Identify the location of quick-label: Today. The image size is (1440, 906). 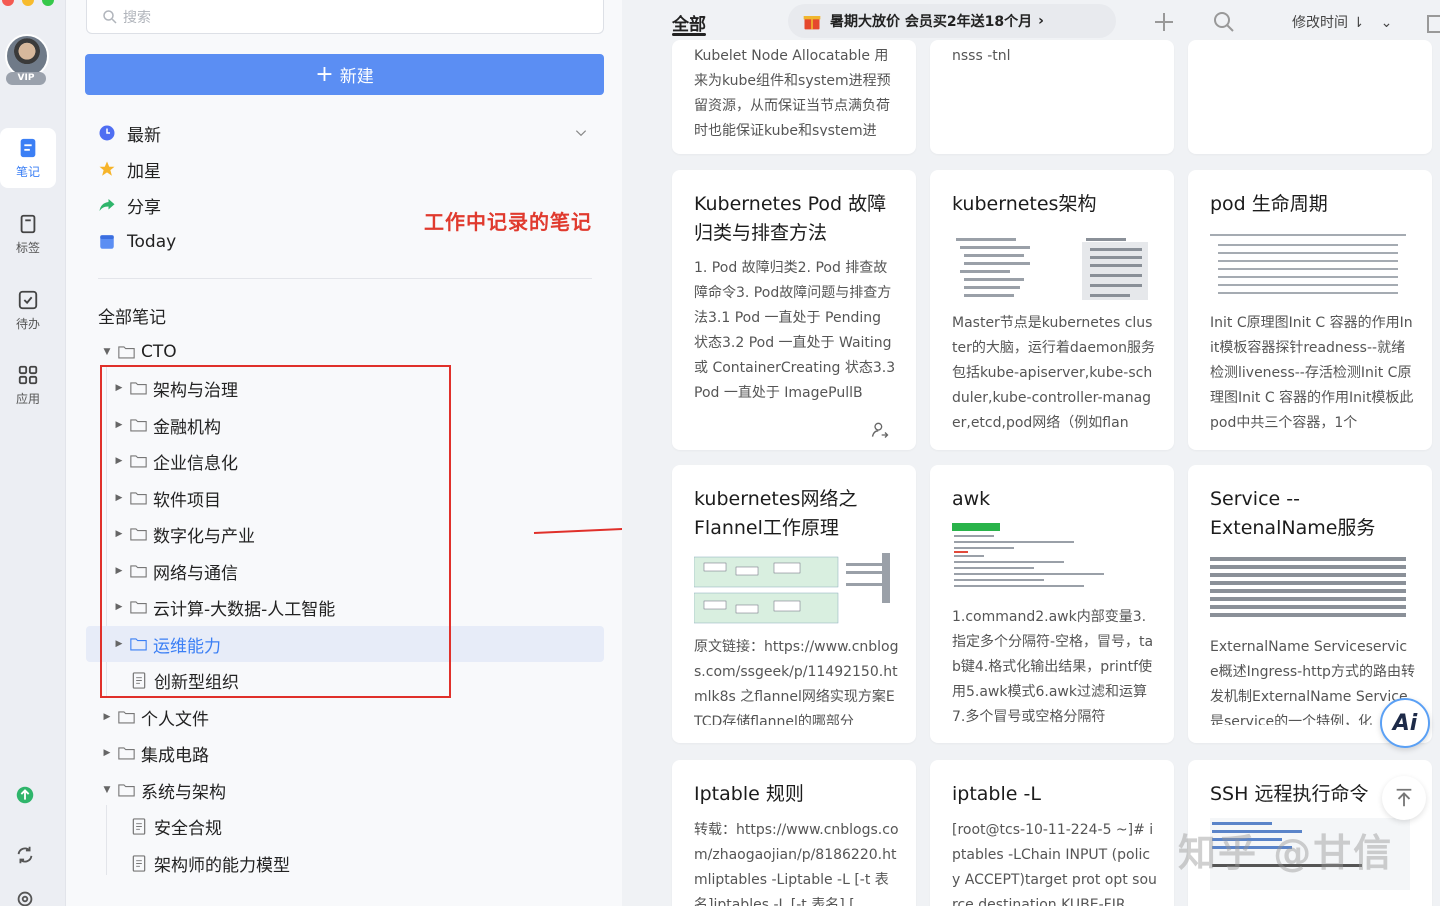
(152, 242).